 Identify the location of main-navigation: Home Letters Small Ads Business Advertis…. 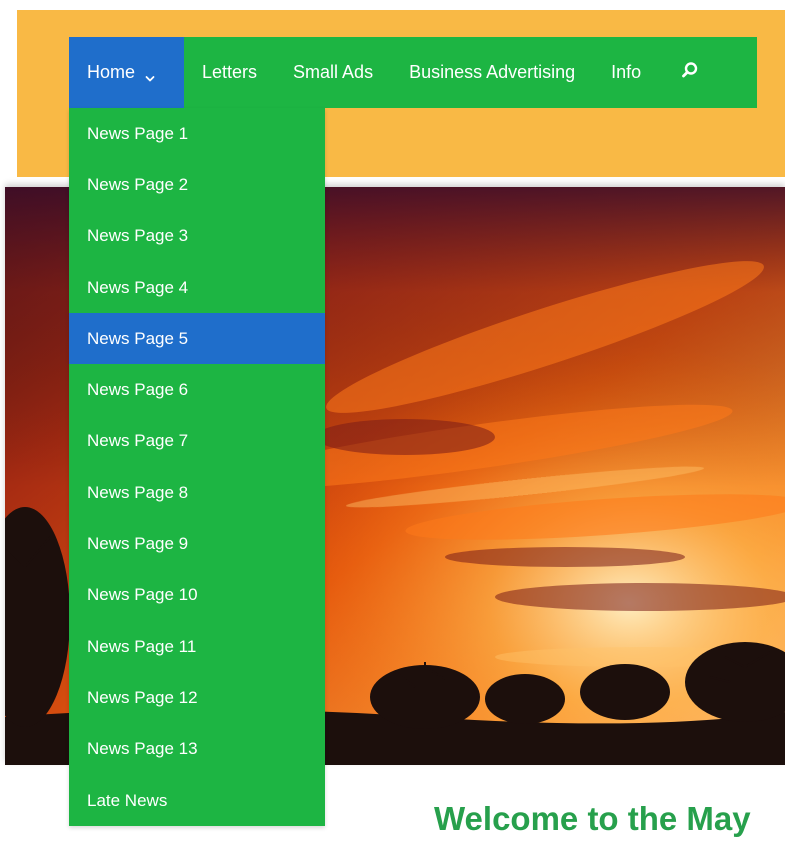
(413, 72).